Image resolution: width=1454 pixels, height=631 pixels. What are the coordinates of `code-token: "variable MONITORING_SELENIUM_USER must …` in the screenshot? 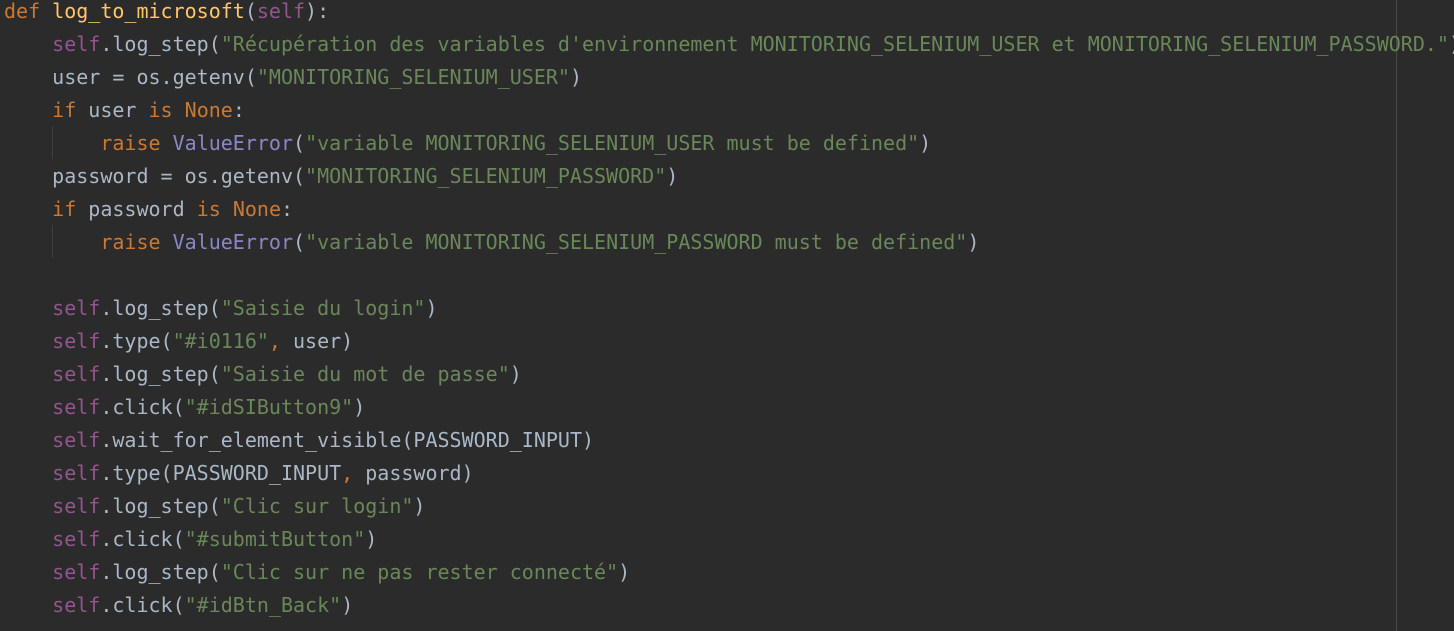 It's located at (612, 143).